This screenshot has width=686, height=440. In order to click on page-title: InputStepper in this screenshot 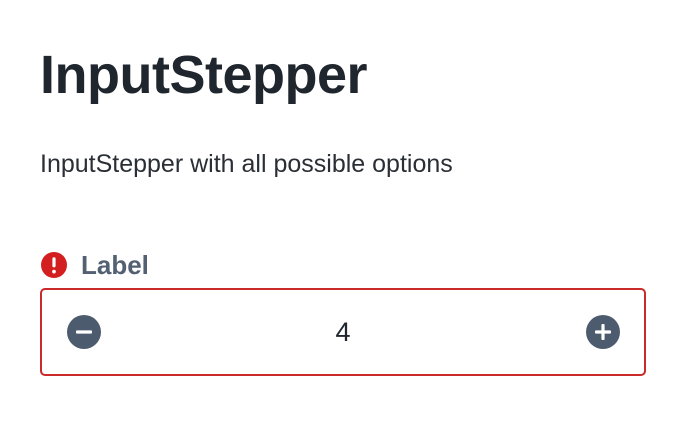, I will do `click(204, 75)`.